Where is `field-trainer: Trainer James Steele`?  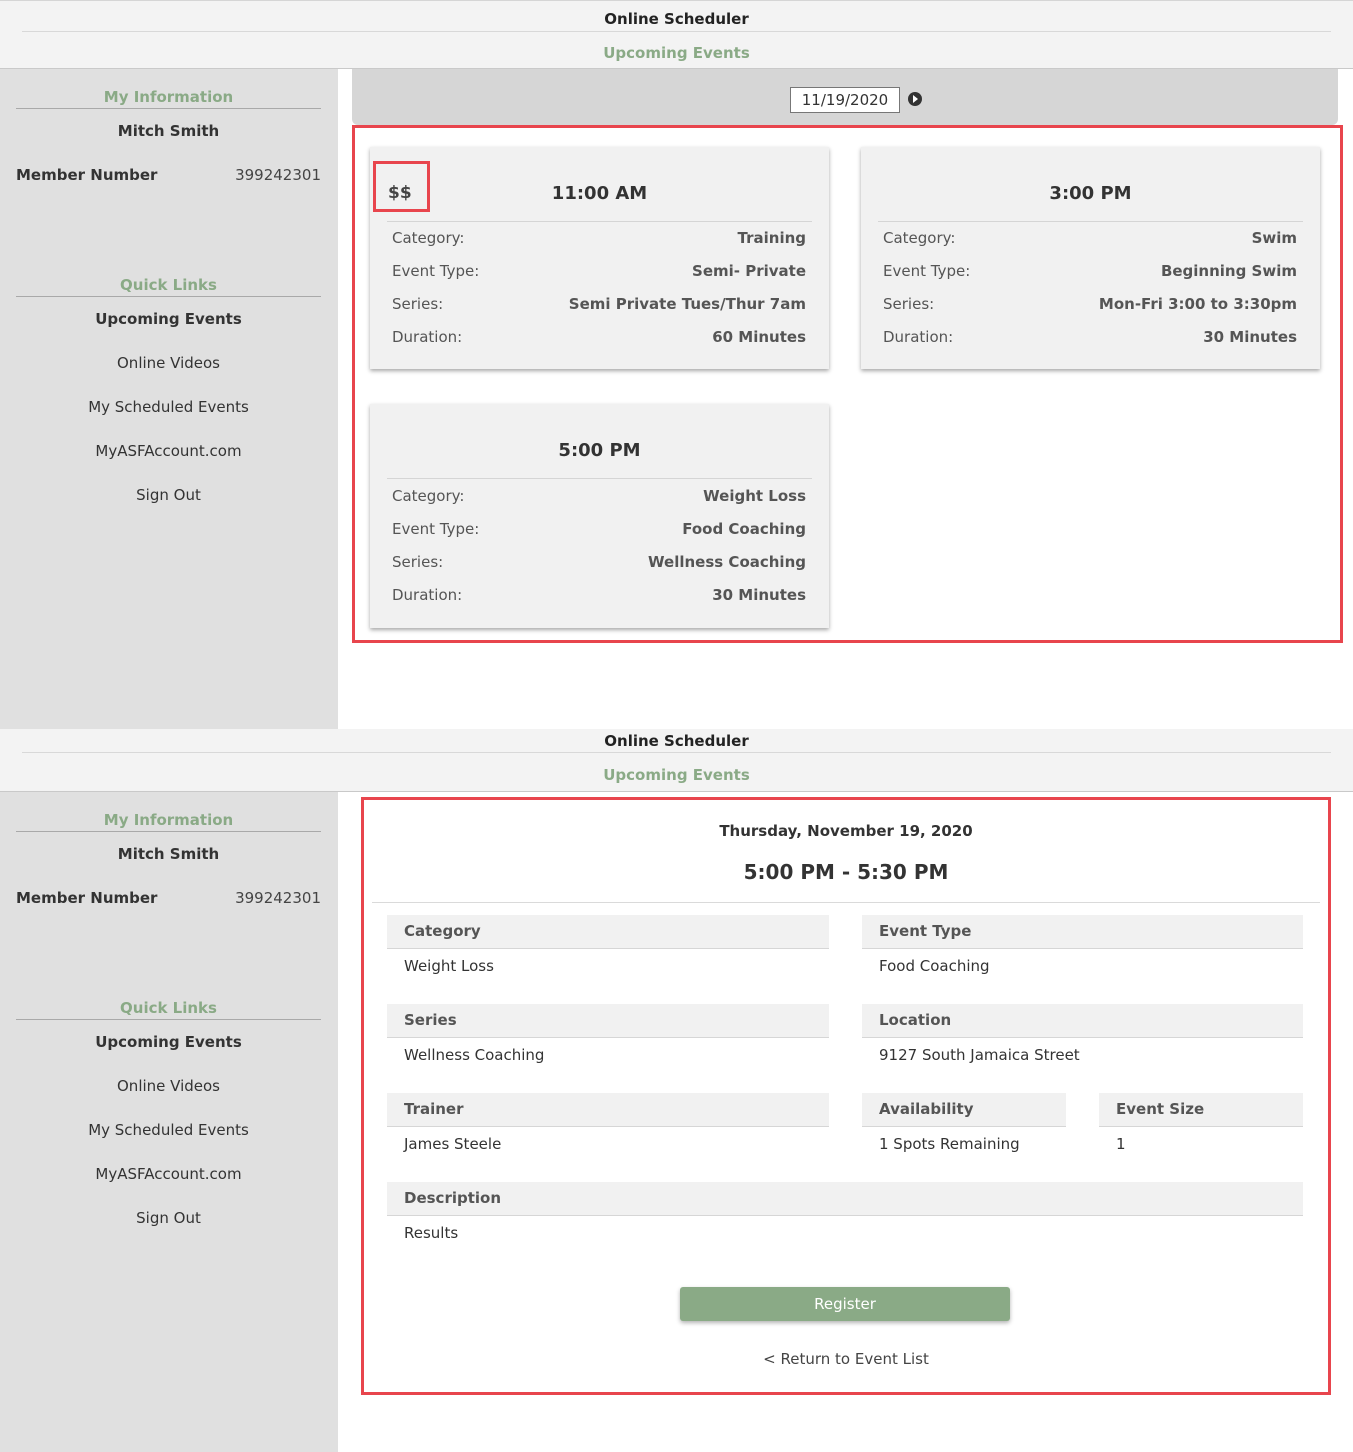
field-trainer: Trainer James Steele is located at coordinates (608, 1127).